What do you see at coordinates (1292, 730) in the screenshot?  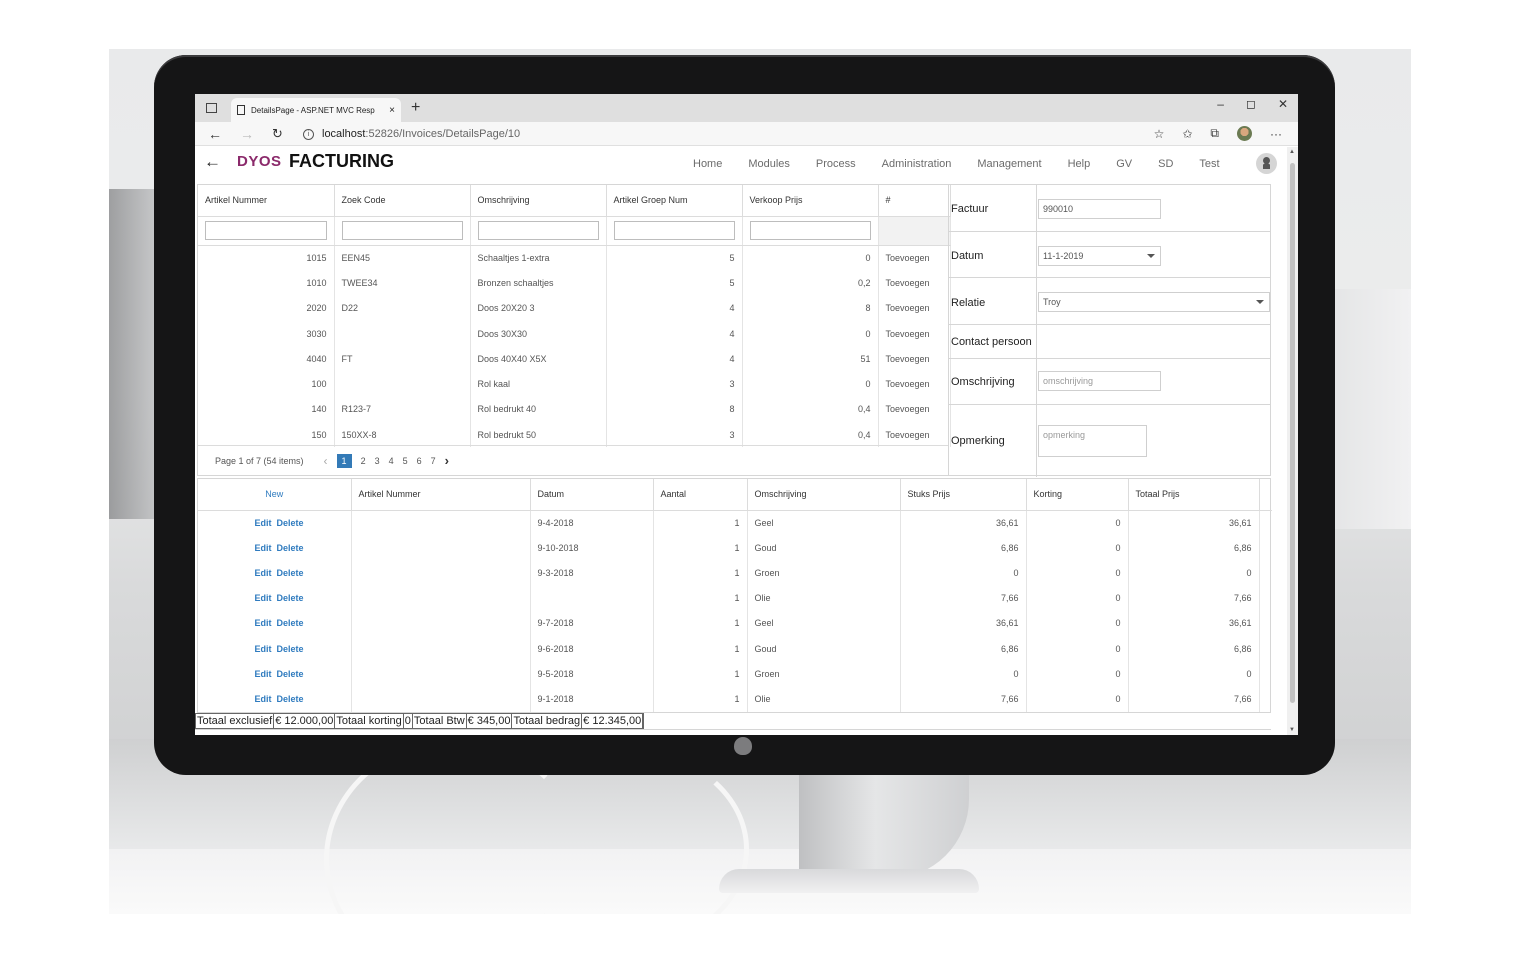 I see `scroll-down-icon: ▼` at bounding box center [1292, 730].